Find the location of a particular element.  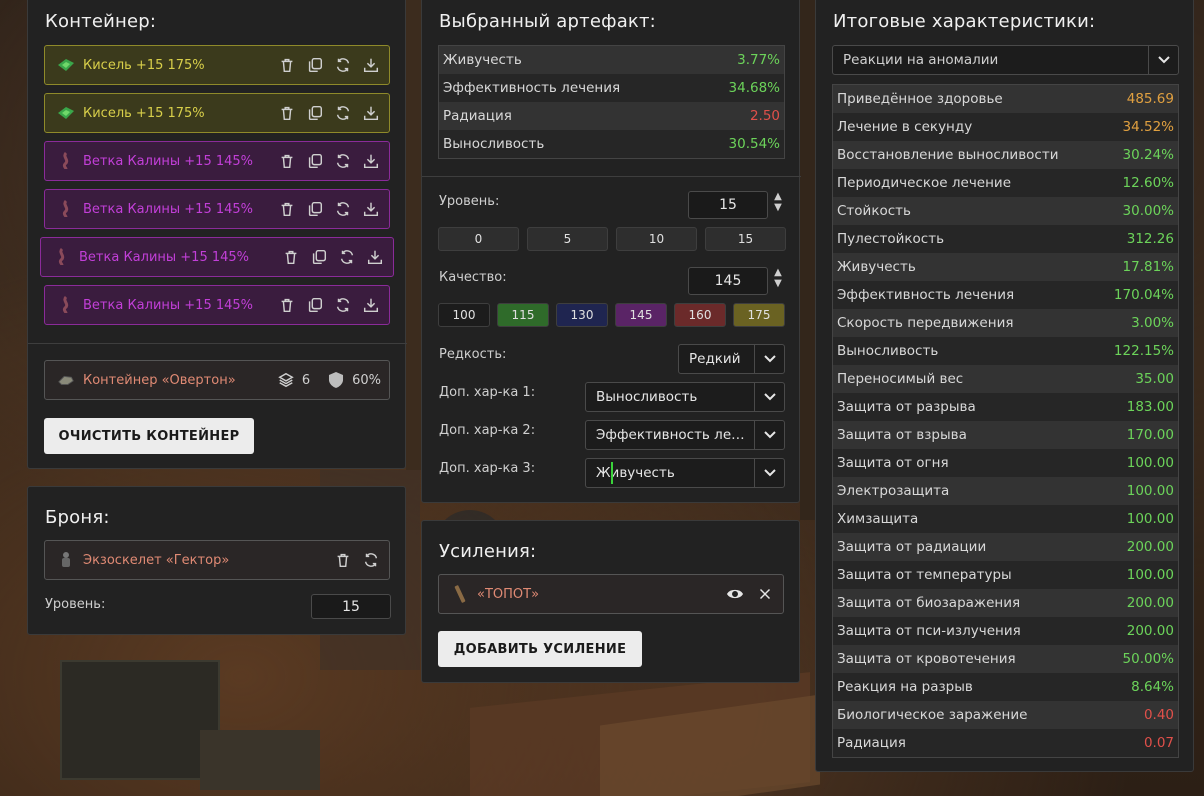

container-overton-icon is located at coordinates (66, 380).